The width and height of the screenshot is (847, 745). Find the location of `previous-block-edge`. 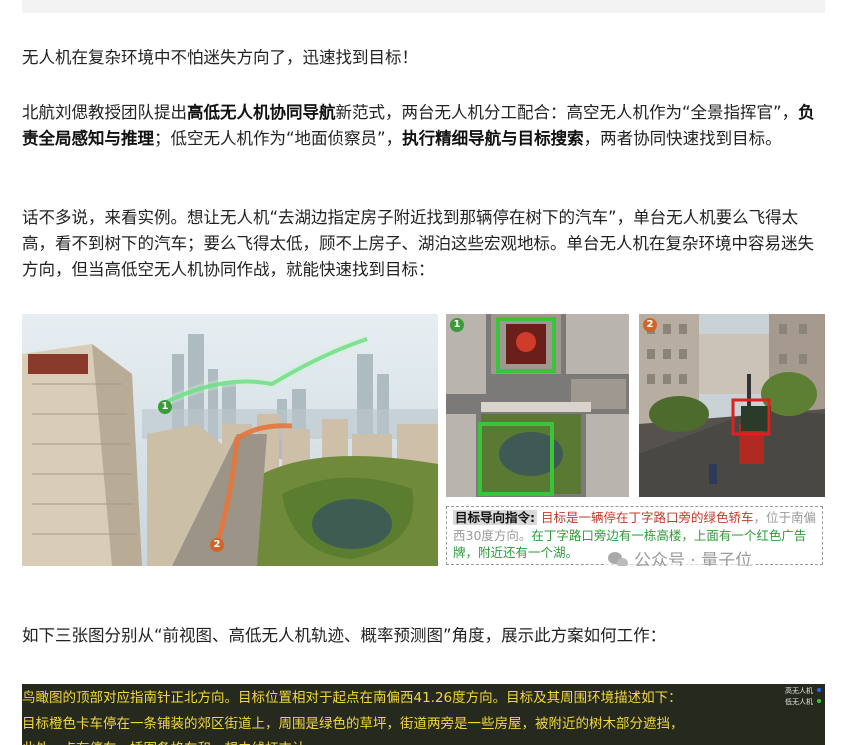

previous-block-edge is located at coordinates (423, 6).